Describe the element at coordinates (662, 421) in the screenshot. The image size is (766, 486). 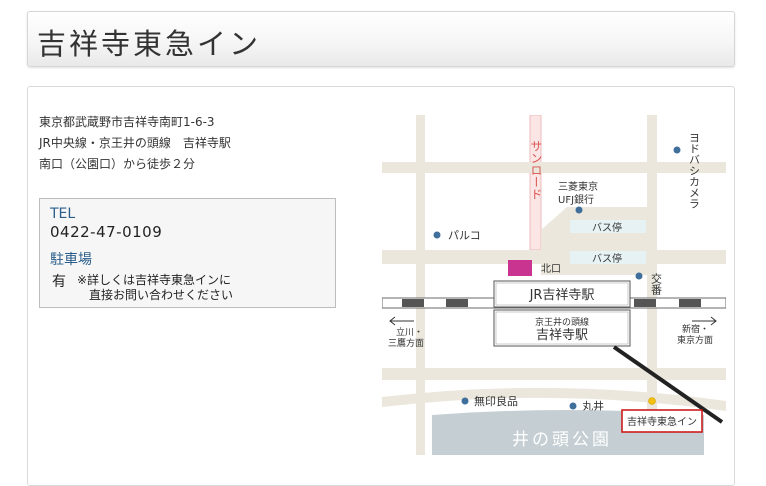
I see `hotel-label: 吉祥寺東急イン` at that location.